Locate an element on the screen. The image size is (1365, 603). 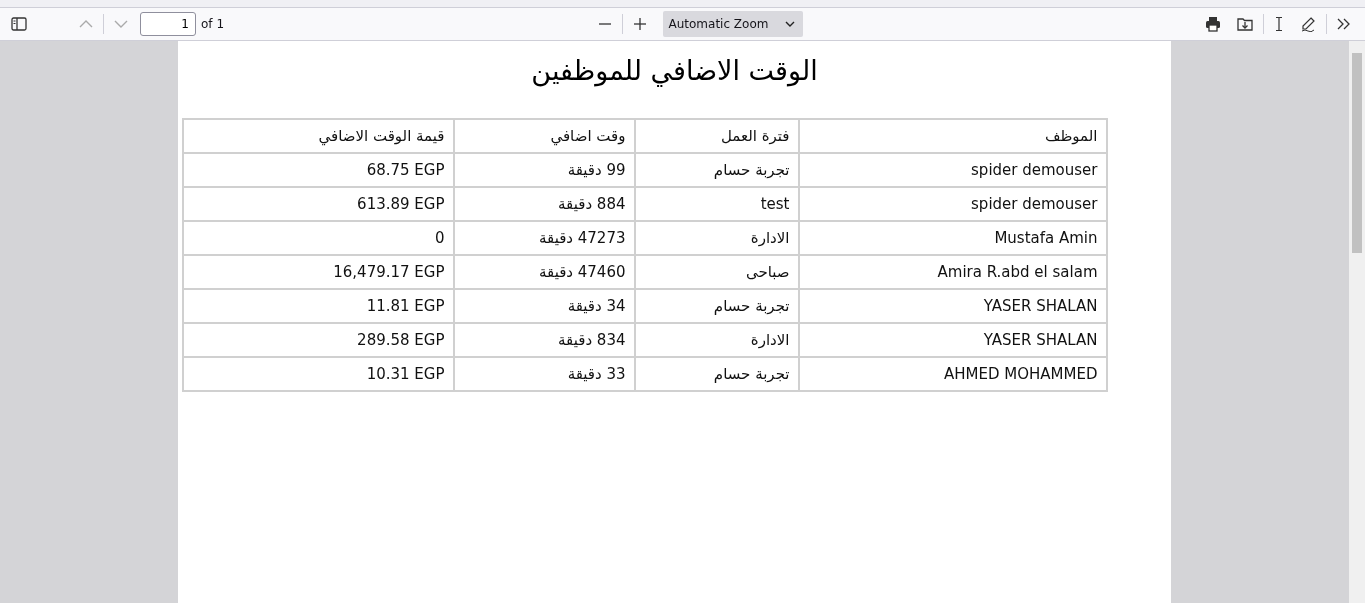
table-cell: Mustafa Amin is located at coordinates (952, 238).